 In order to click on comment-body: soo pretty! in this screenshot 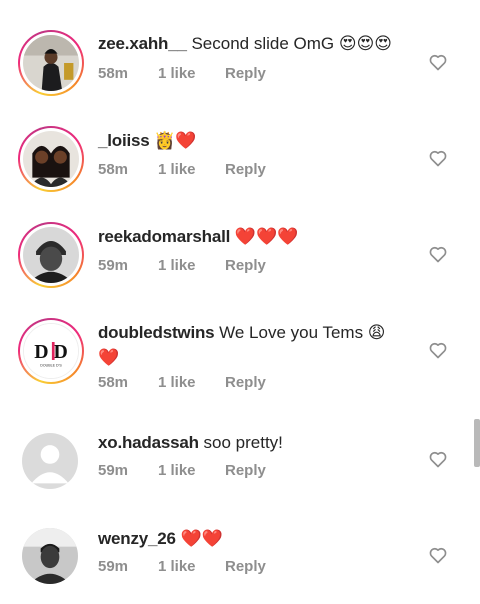, I will do `click(240, 442)`.